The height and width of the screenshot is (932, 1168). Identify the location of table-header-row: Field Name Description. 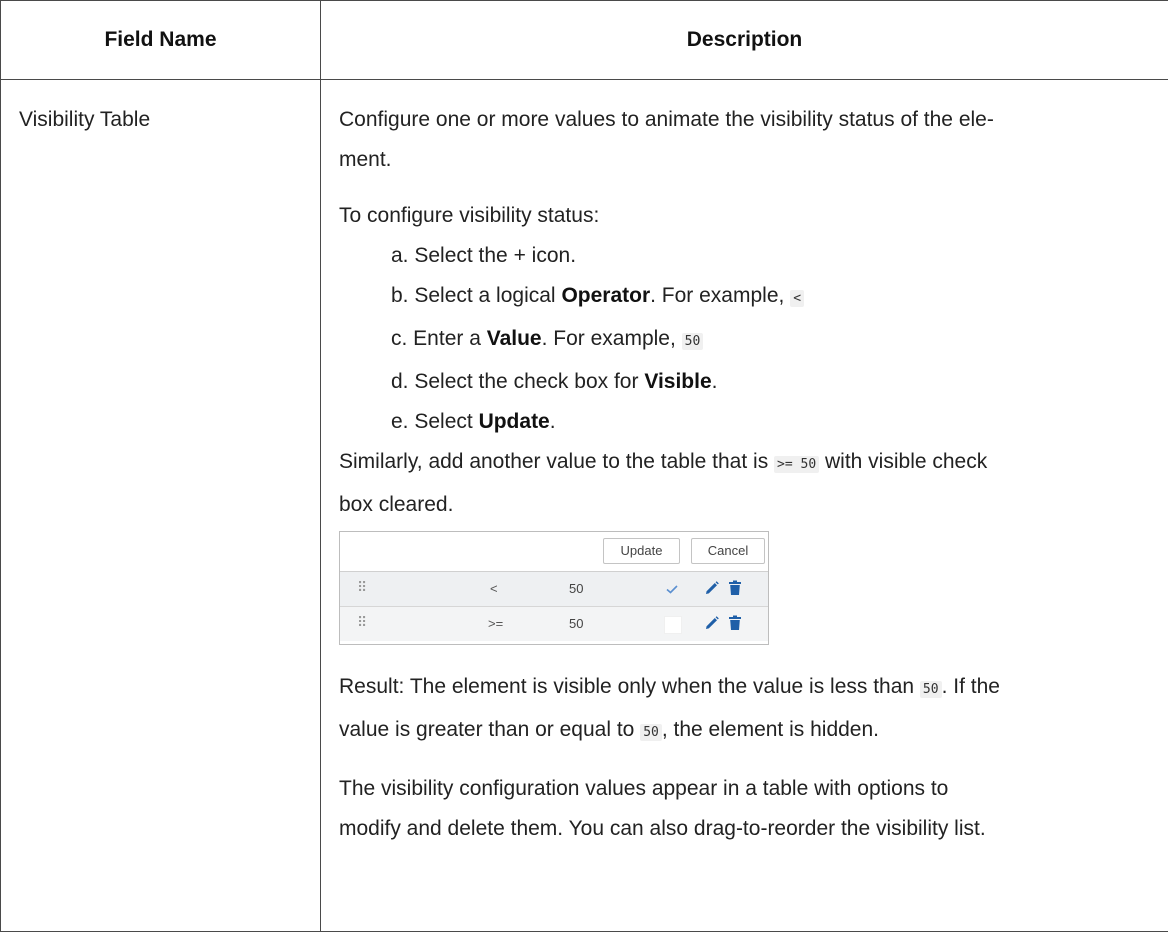
(584, 40).